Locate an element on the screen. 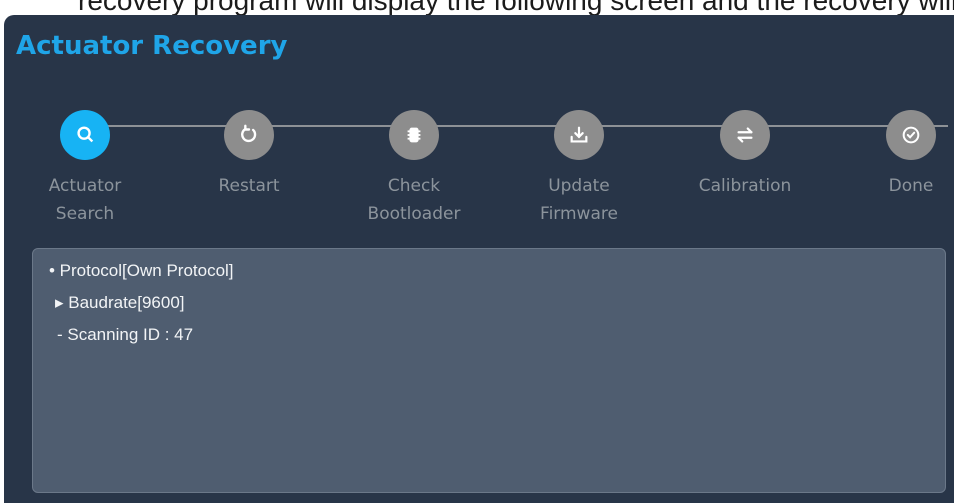  step-calibration: Calibration is located at coordinates (745, 155).